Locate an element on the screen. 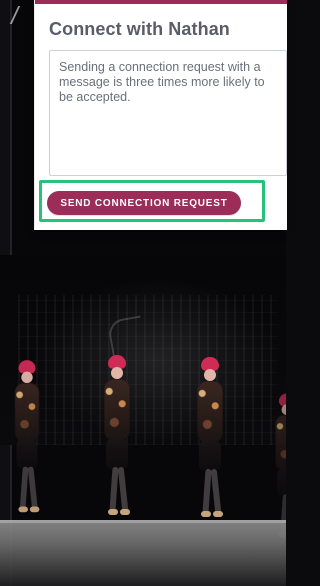 The image size is (320, 586). runway-floor is located at coordinates (143, 553).